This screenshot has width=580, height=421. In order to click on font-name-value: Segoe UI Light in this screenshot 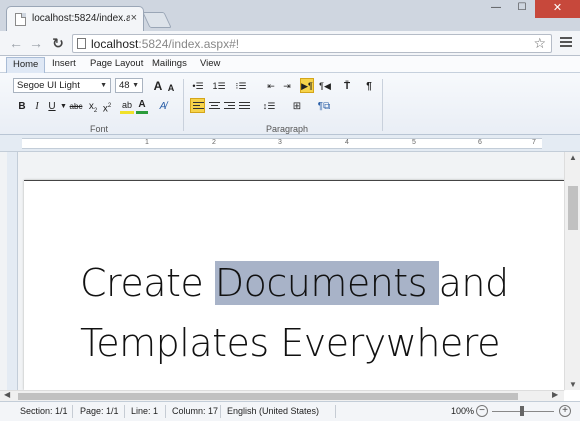, I will do `click(48, 85)`.